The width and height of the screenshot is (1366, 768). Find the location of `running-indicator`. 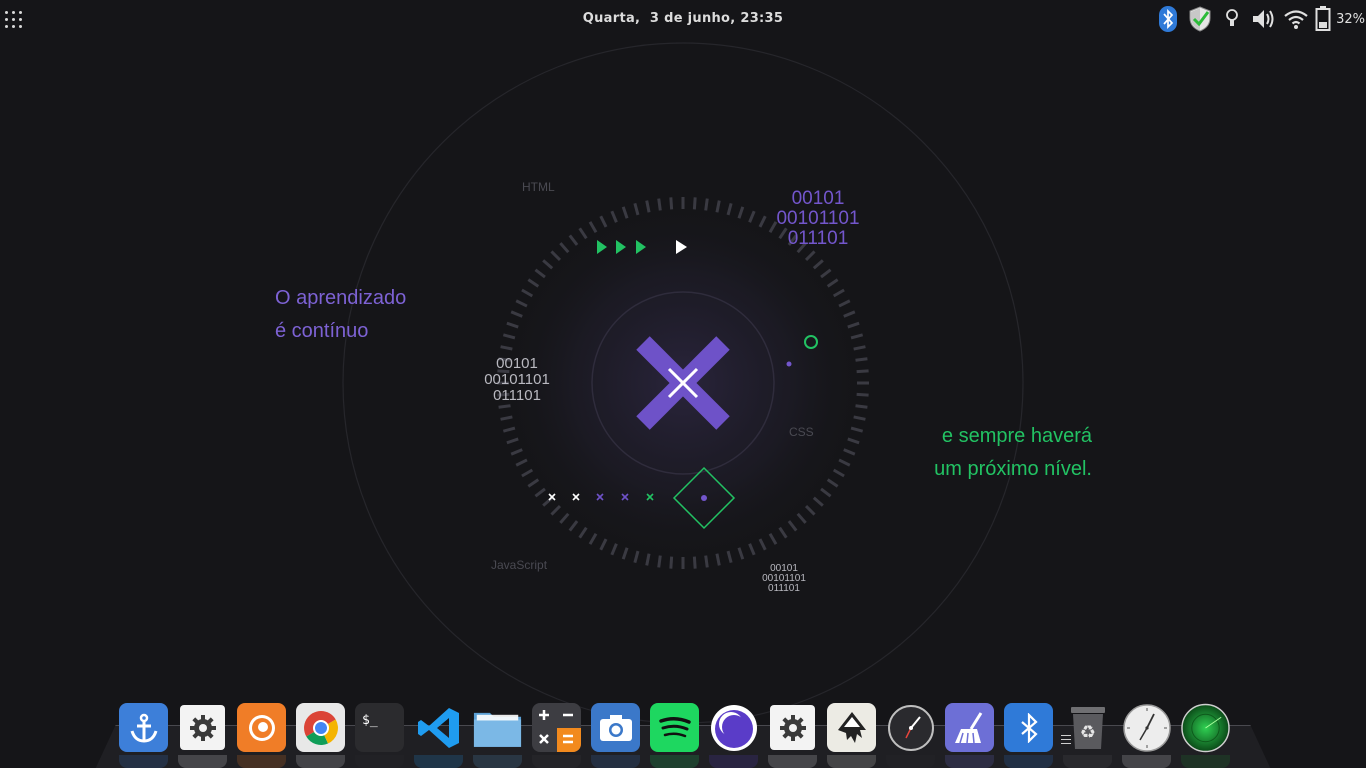

running-indicator is located at coordinates (1066, 741).